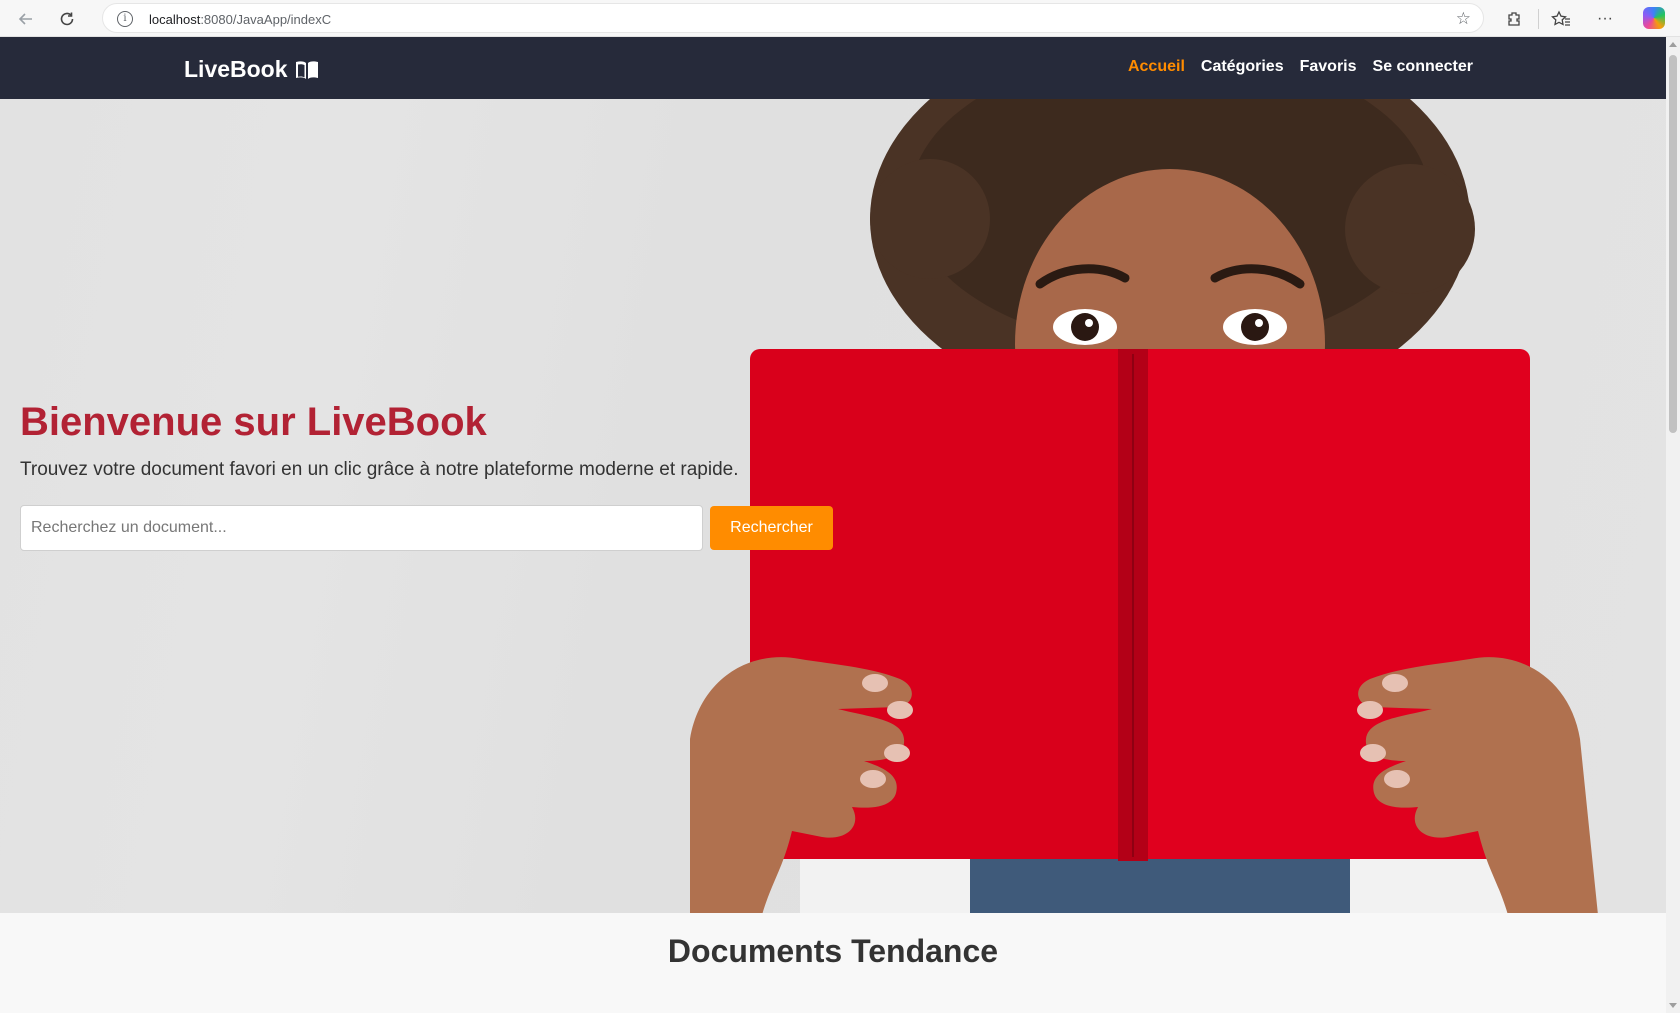  Describe the element at coordinates (1328, 67) in the screenshot. I see `nav-link-favoris: Favoris` at that location.